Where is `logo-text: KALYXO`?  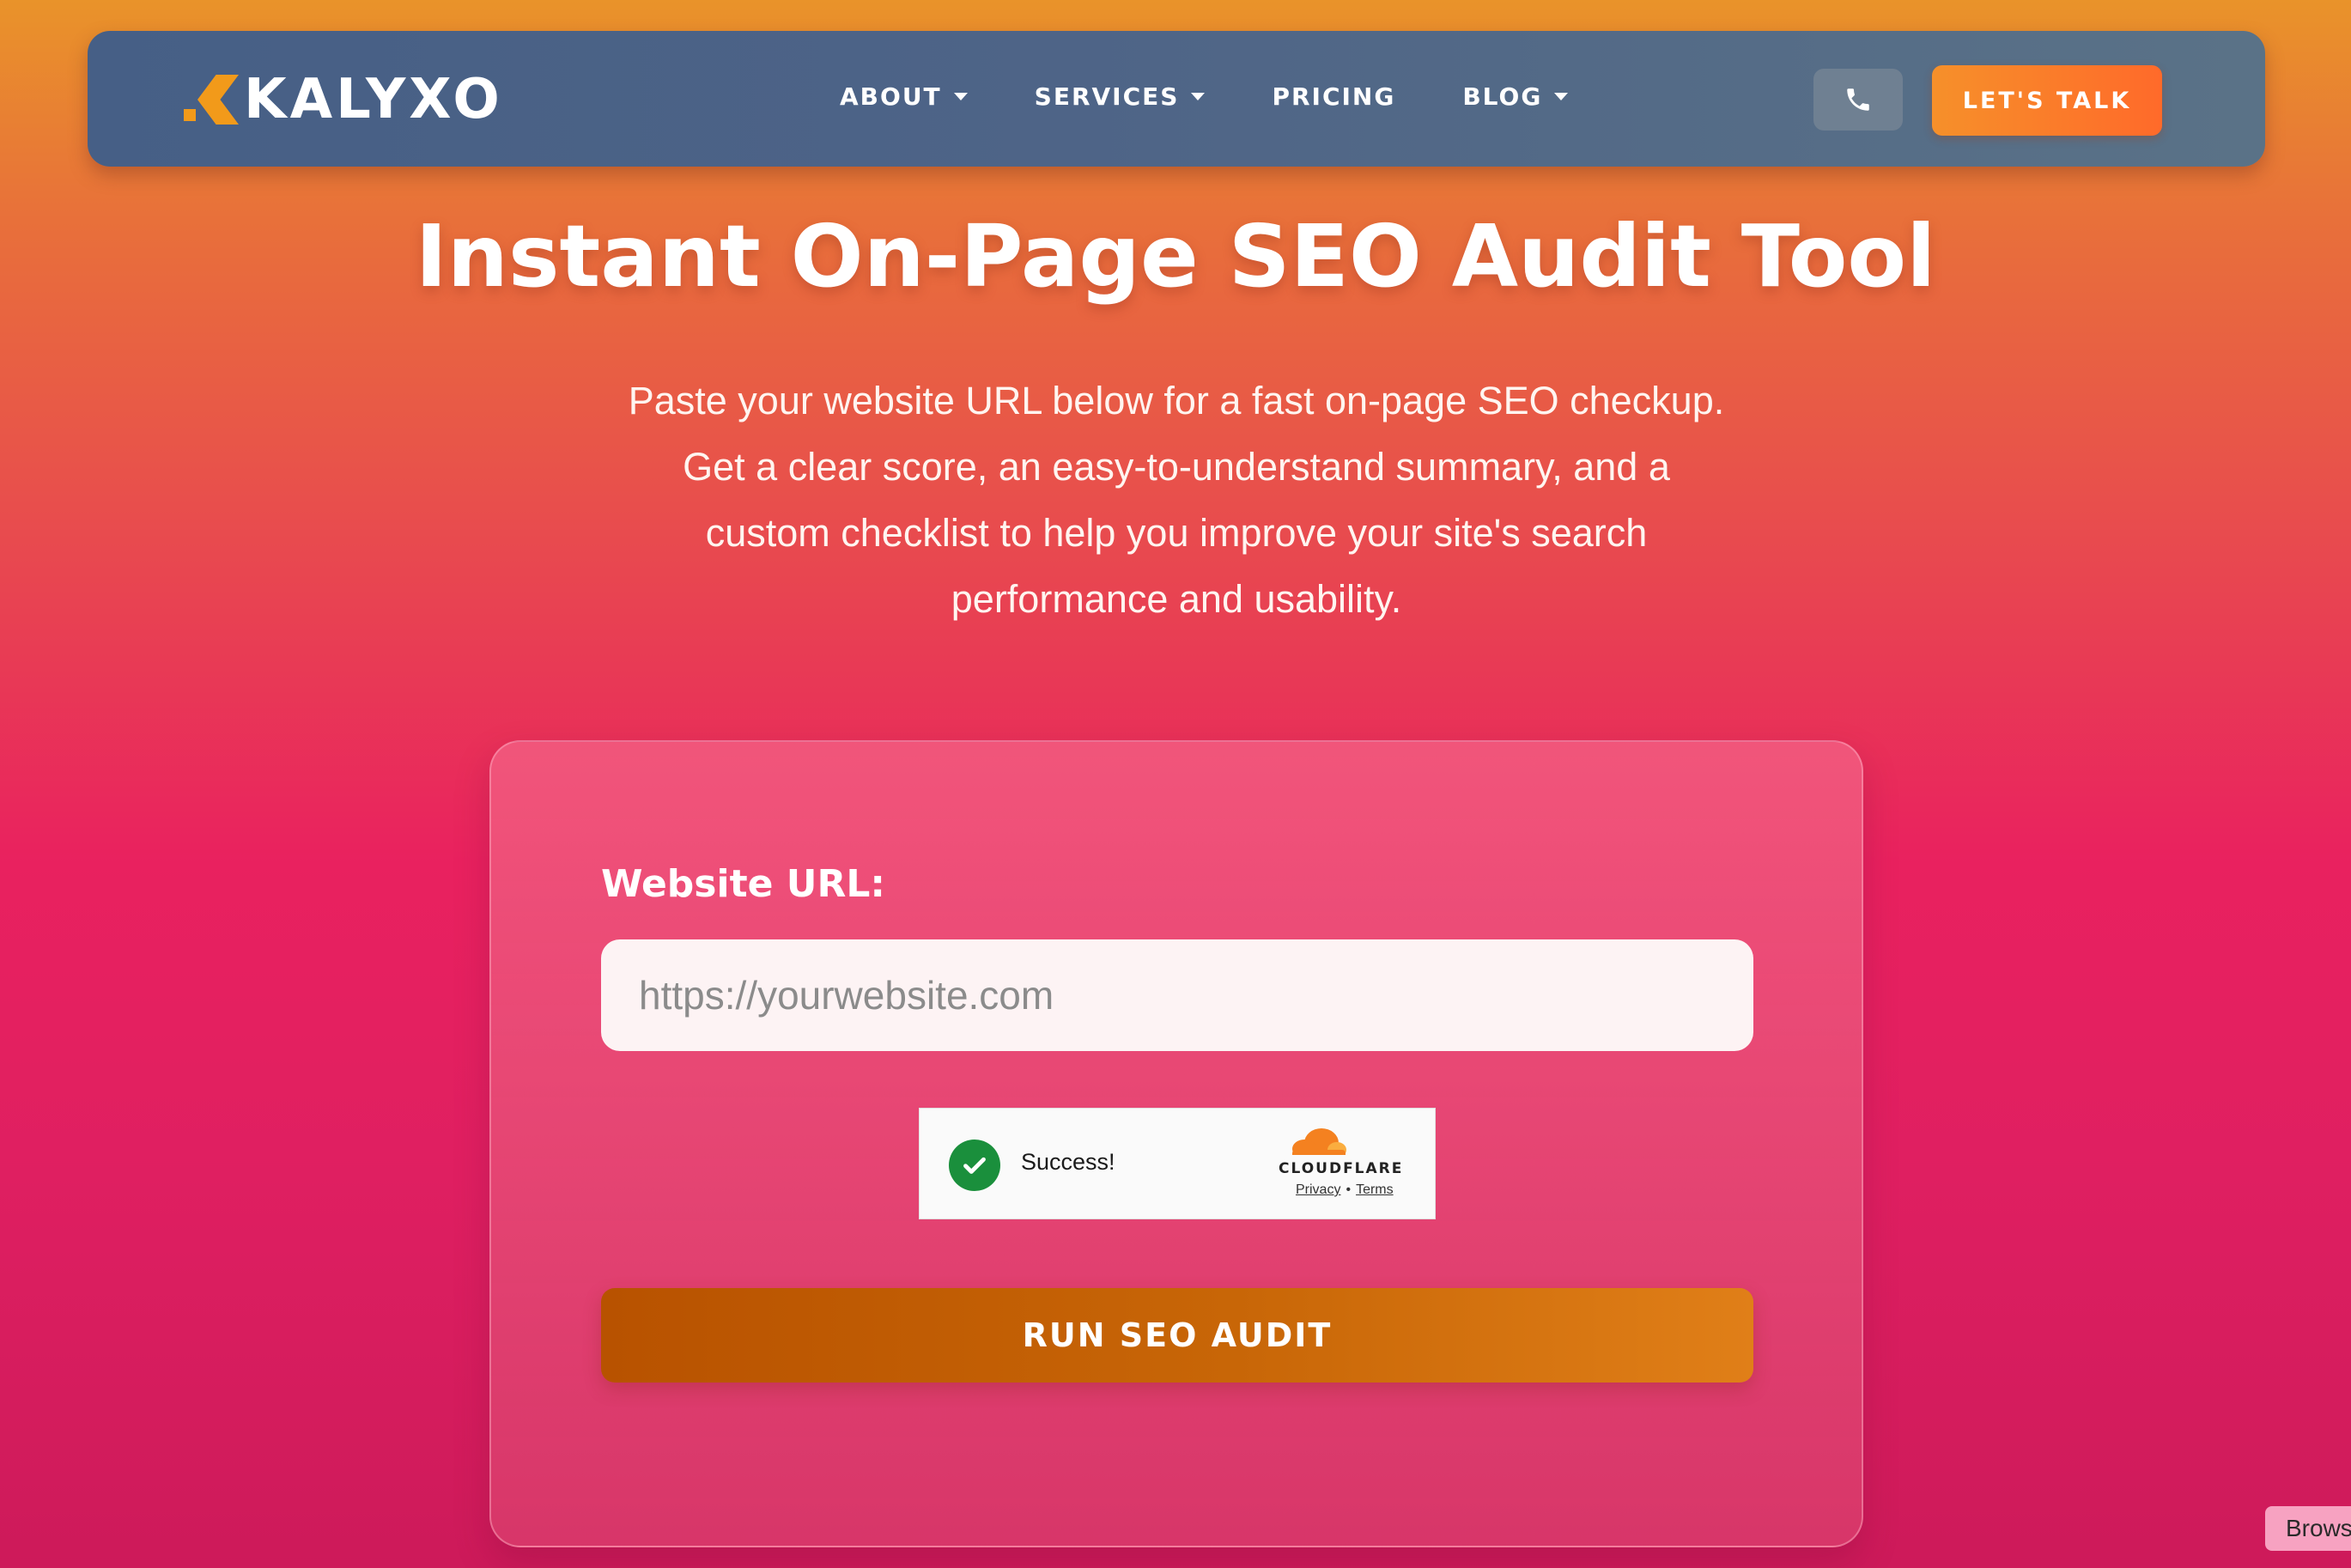
logo-text: KALYXO is located at coordinates (373, 99).